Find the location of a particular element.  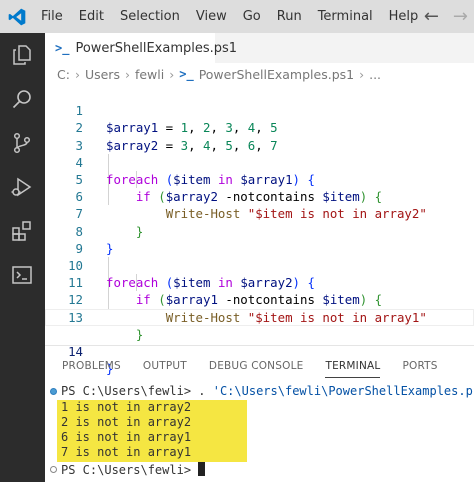

activity-bar is located at coordinates (22, 257).